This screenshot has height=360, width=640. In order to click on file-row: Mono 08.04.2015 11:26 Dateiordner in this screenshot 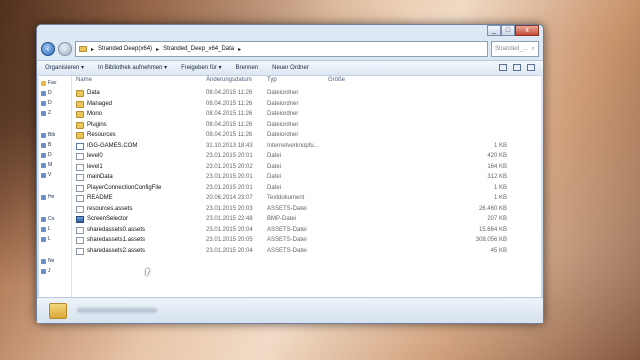, I will do `click(306, 115)`.